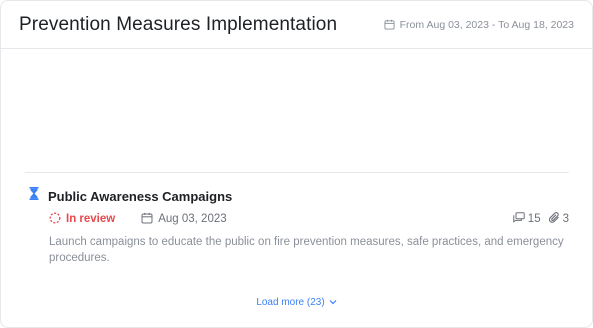  I want to click on comment-icon, so click(519, 219).